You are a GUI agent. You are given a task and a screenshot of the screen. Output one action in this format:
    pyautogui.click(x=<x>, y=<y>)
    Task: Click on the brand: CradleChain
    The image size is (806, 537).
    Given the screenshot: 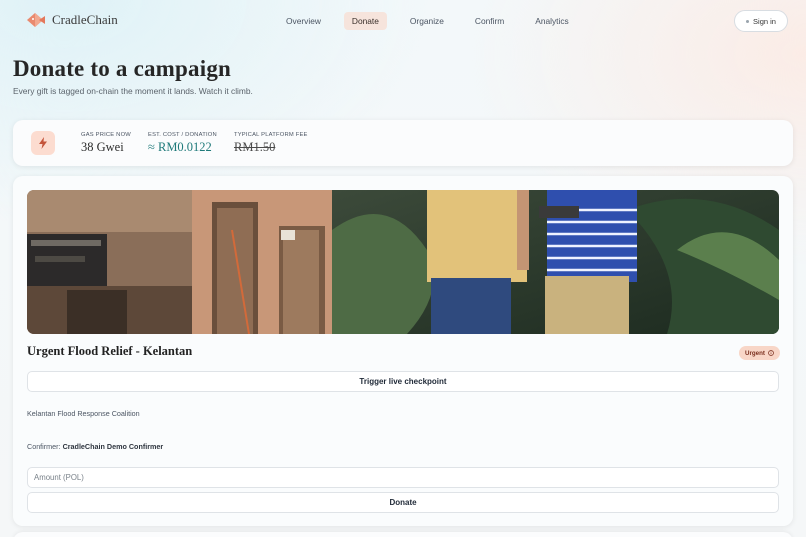 What is the action you would take?
    pyautogui.click(x=72, y=20)
    